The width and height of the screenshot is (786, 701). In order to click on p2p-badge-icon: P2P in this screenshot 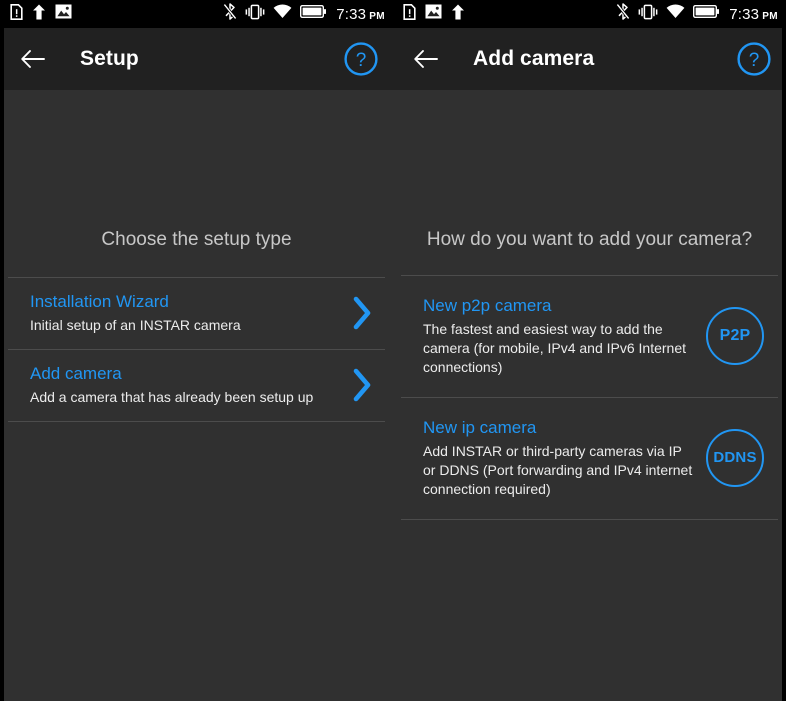, I will do `click(735, 335)`.